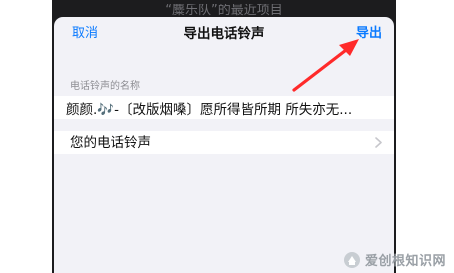 The width and height of the screenshot is (454, 273). I want to click on page-title: 导出电话铃声, so click(224, 34).